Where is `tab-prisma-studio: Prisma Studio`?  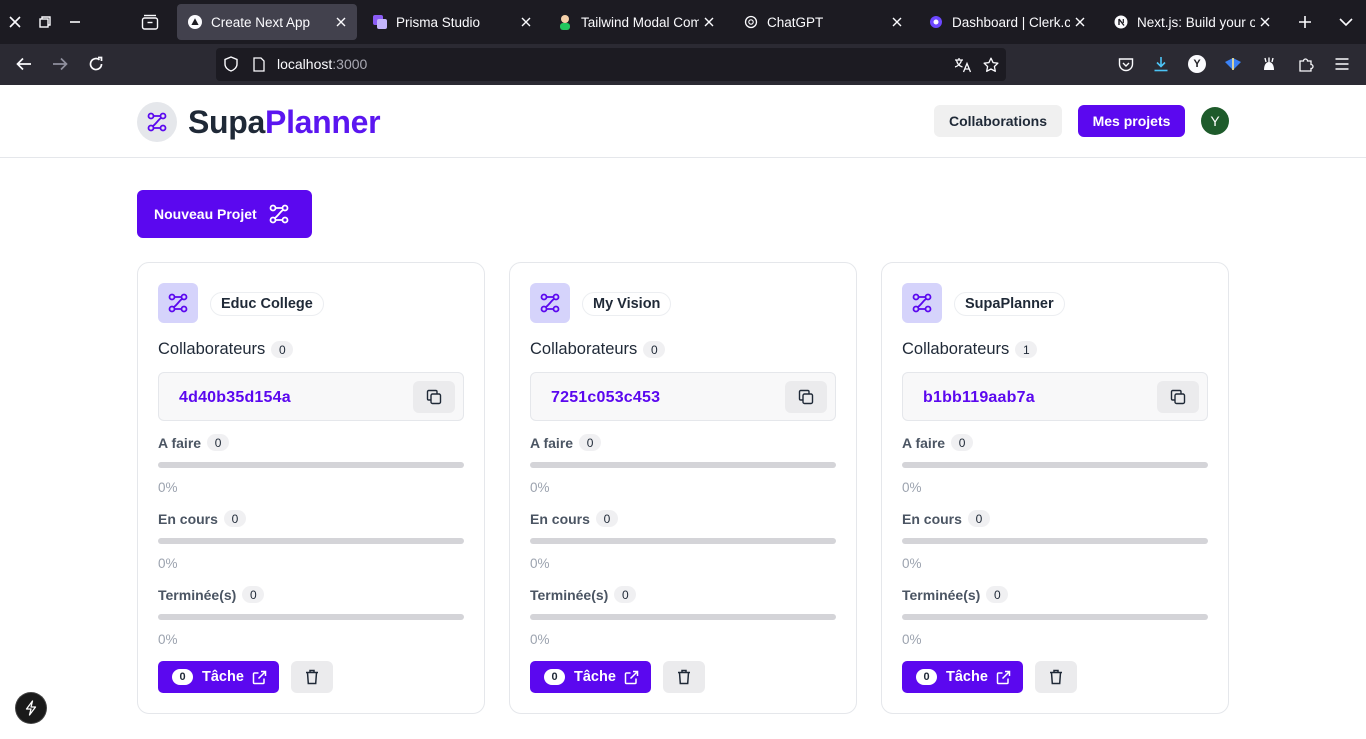 tab-prisma-studio: Prisma Studio is located at coordinates (452, 22).